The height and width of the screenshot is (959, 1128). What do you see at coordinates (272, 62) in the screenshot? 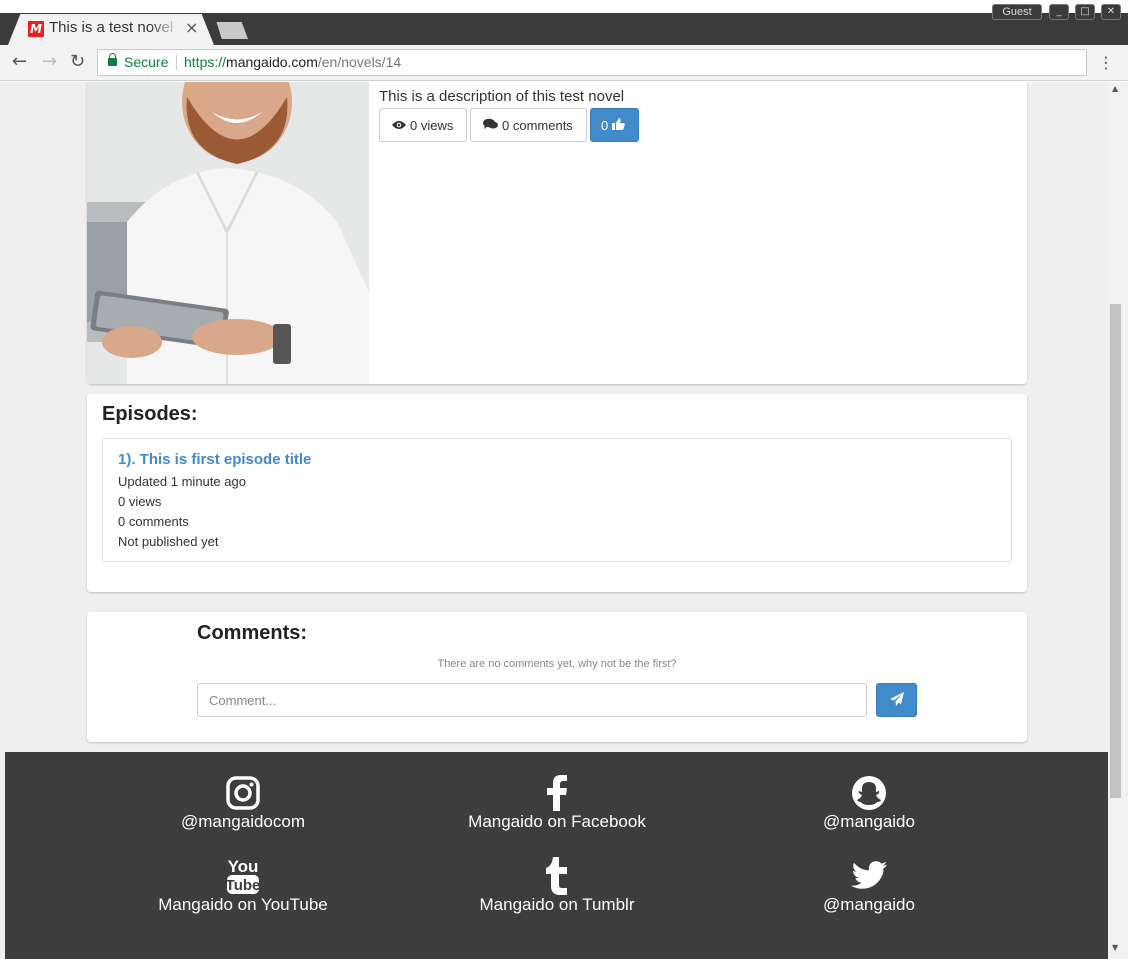
I see `url-host: mangaido.com` at bounding box center [272, 62].